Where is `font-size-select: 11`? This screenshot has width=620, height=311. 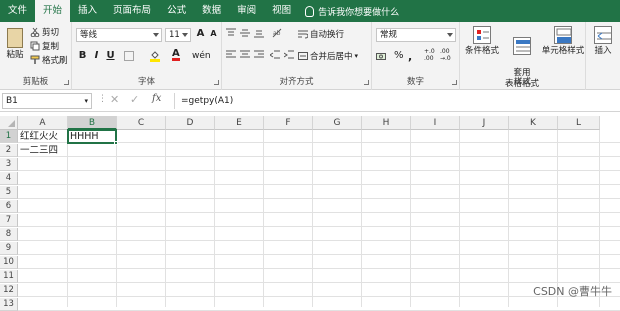 font-size-select: 11 is located at coordinates (178, 35).